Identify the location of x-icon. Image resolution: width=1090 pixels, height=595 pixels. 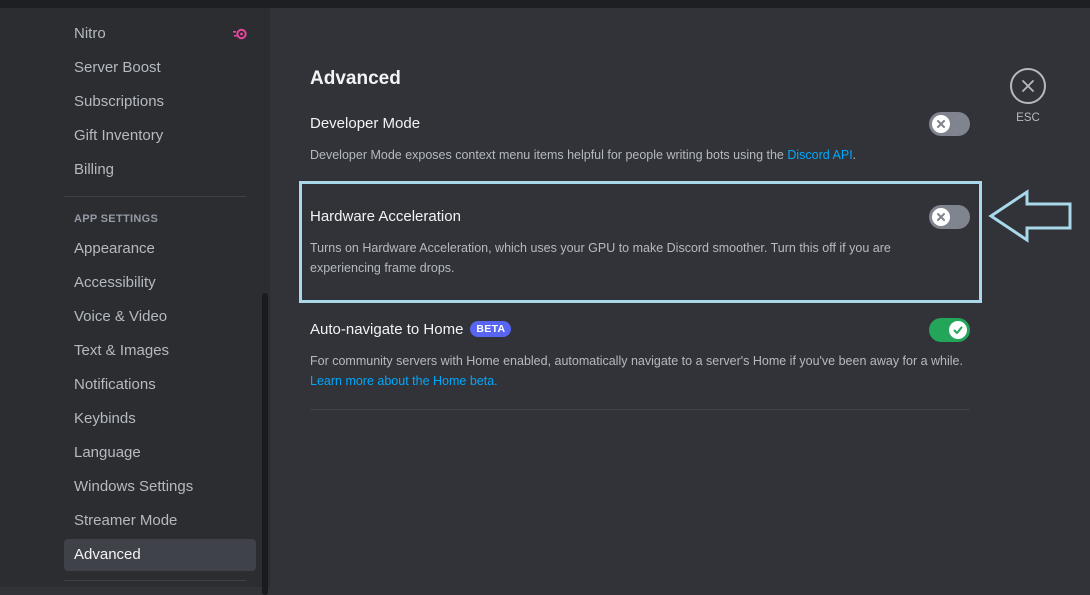
(941, 124).